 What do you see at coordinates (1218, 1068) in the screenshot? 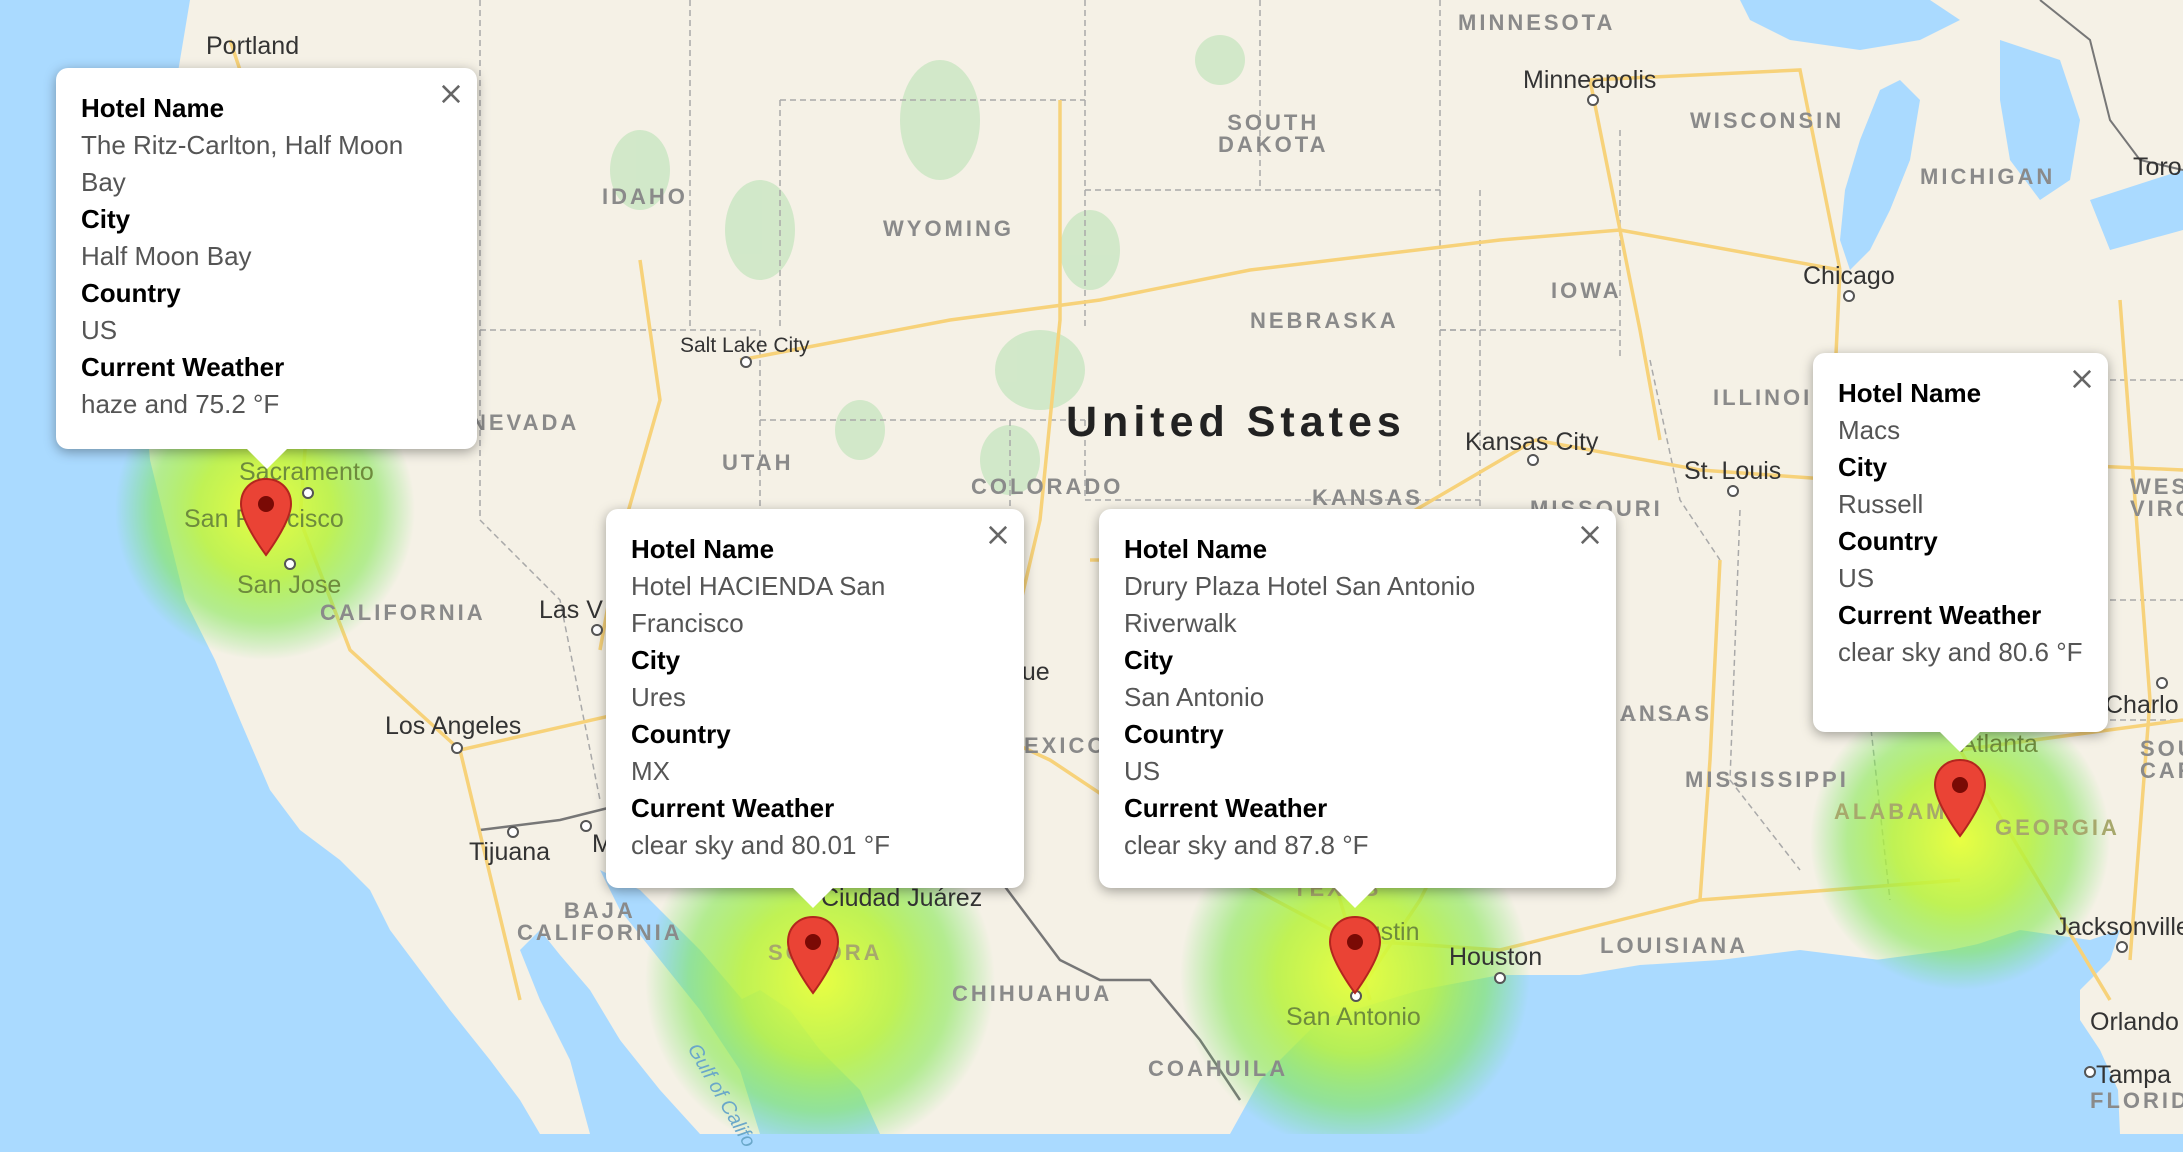
I see `state-label-coahuila: COAHUILA` at bounding box center [1218, 1068].